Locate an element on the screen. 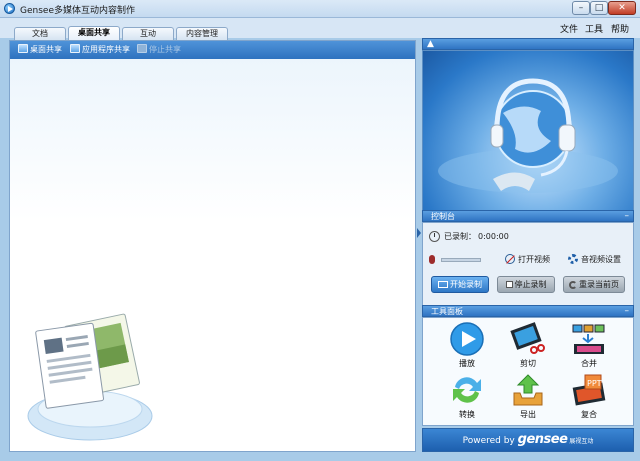  tool-convert-label: 转换 is located at coordinates (467, 414).